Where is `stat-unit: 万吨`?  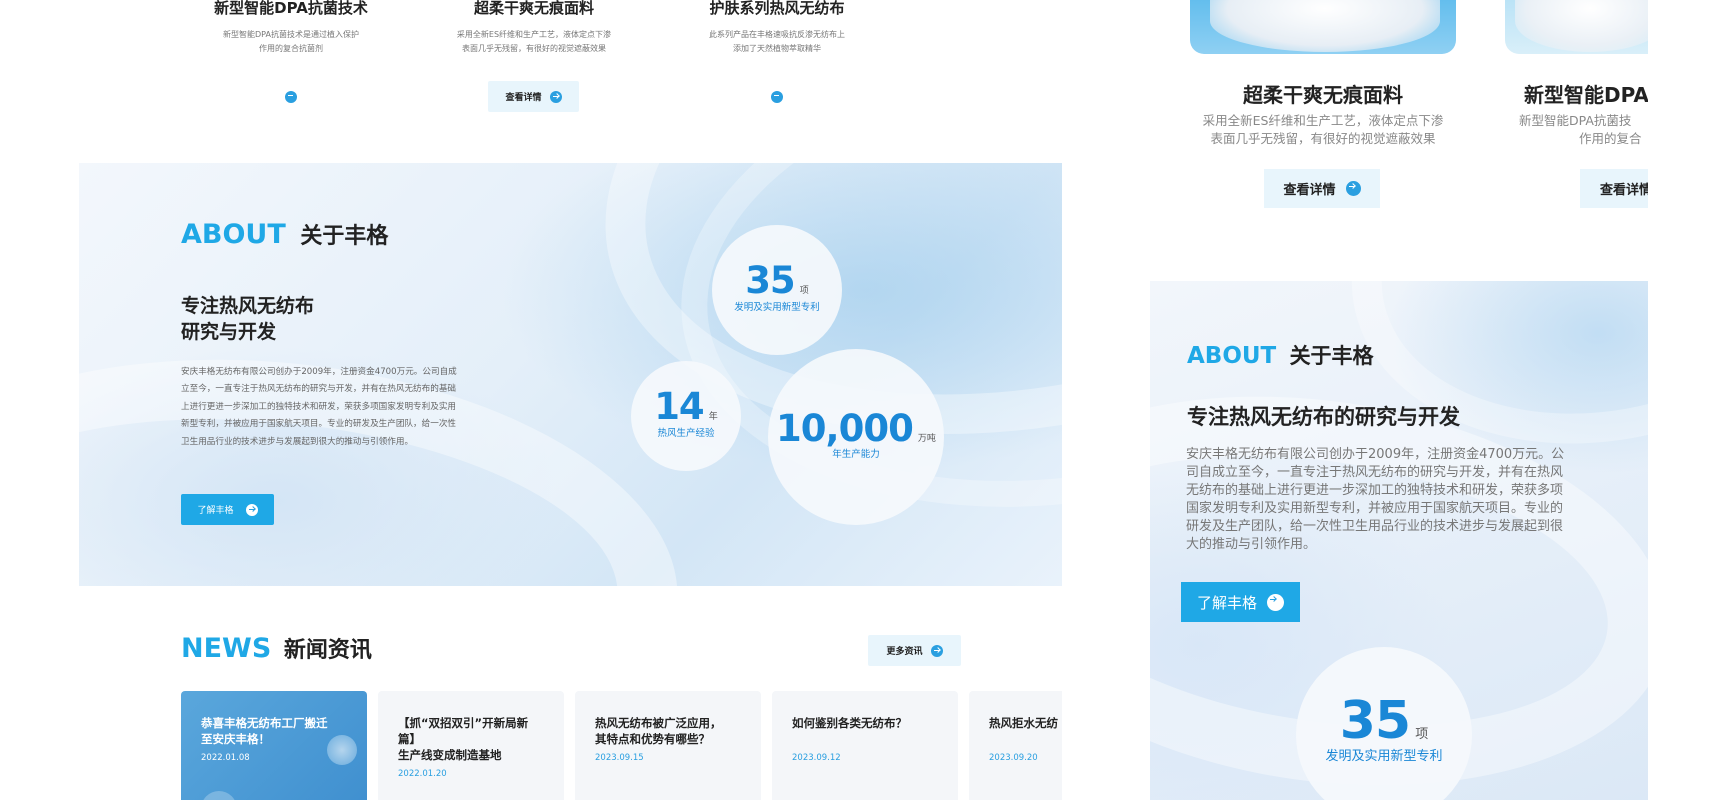
stat-unit: 万吨 is located at coordinates (926, 439).